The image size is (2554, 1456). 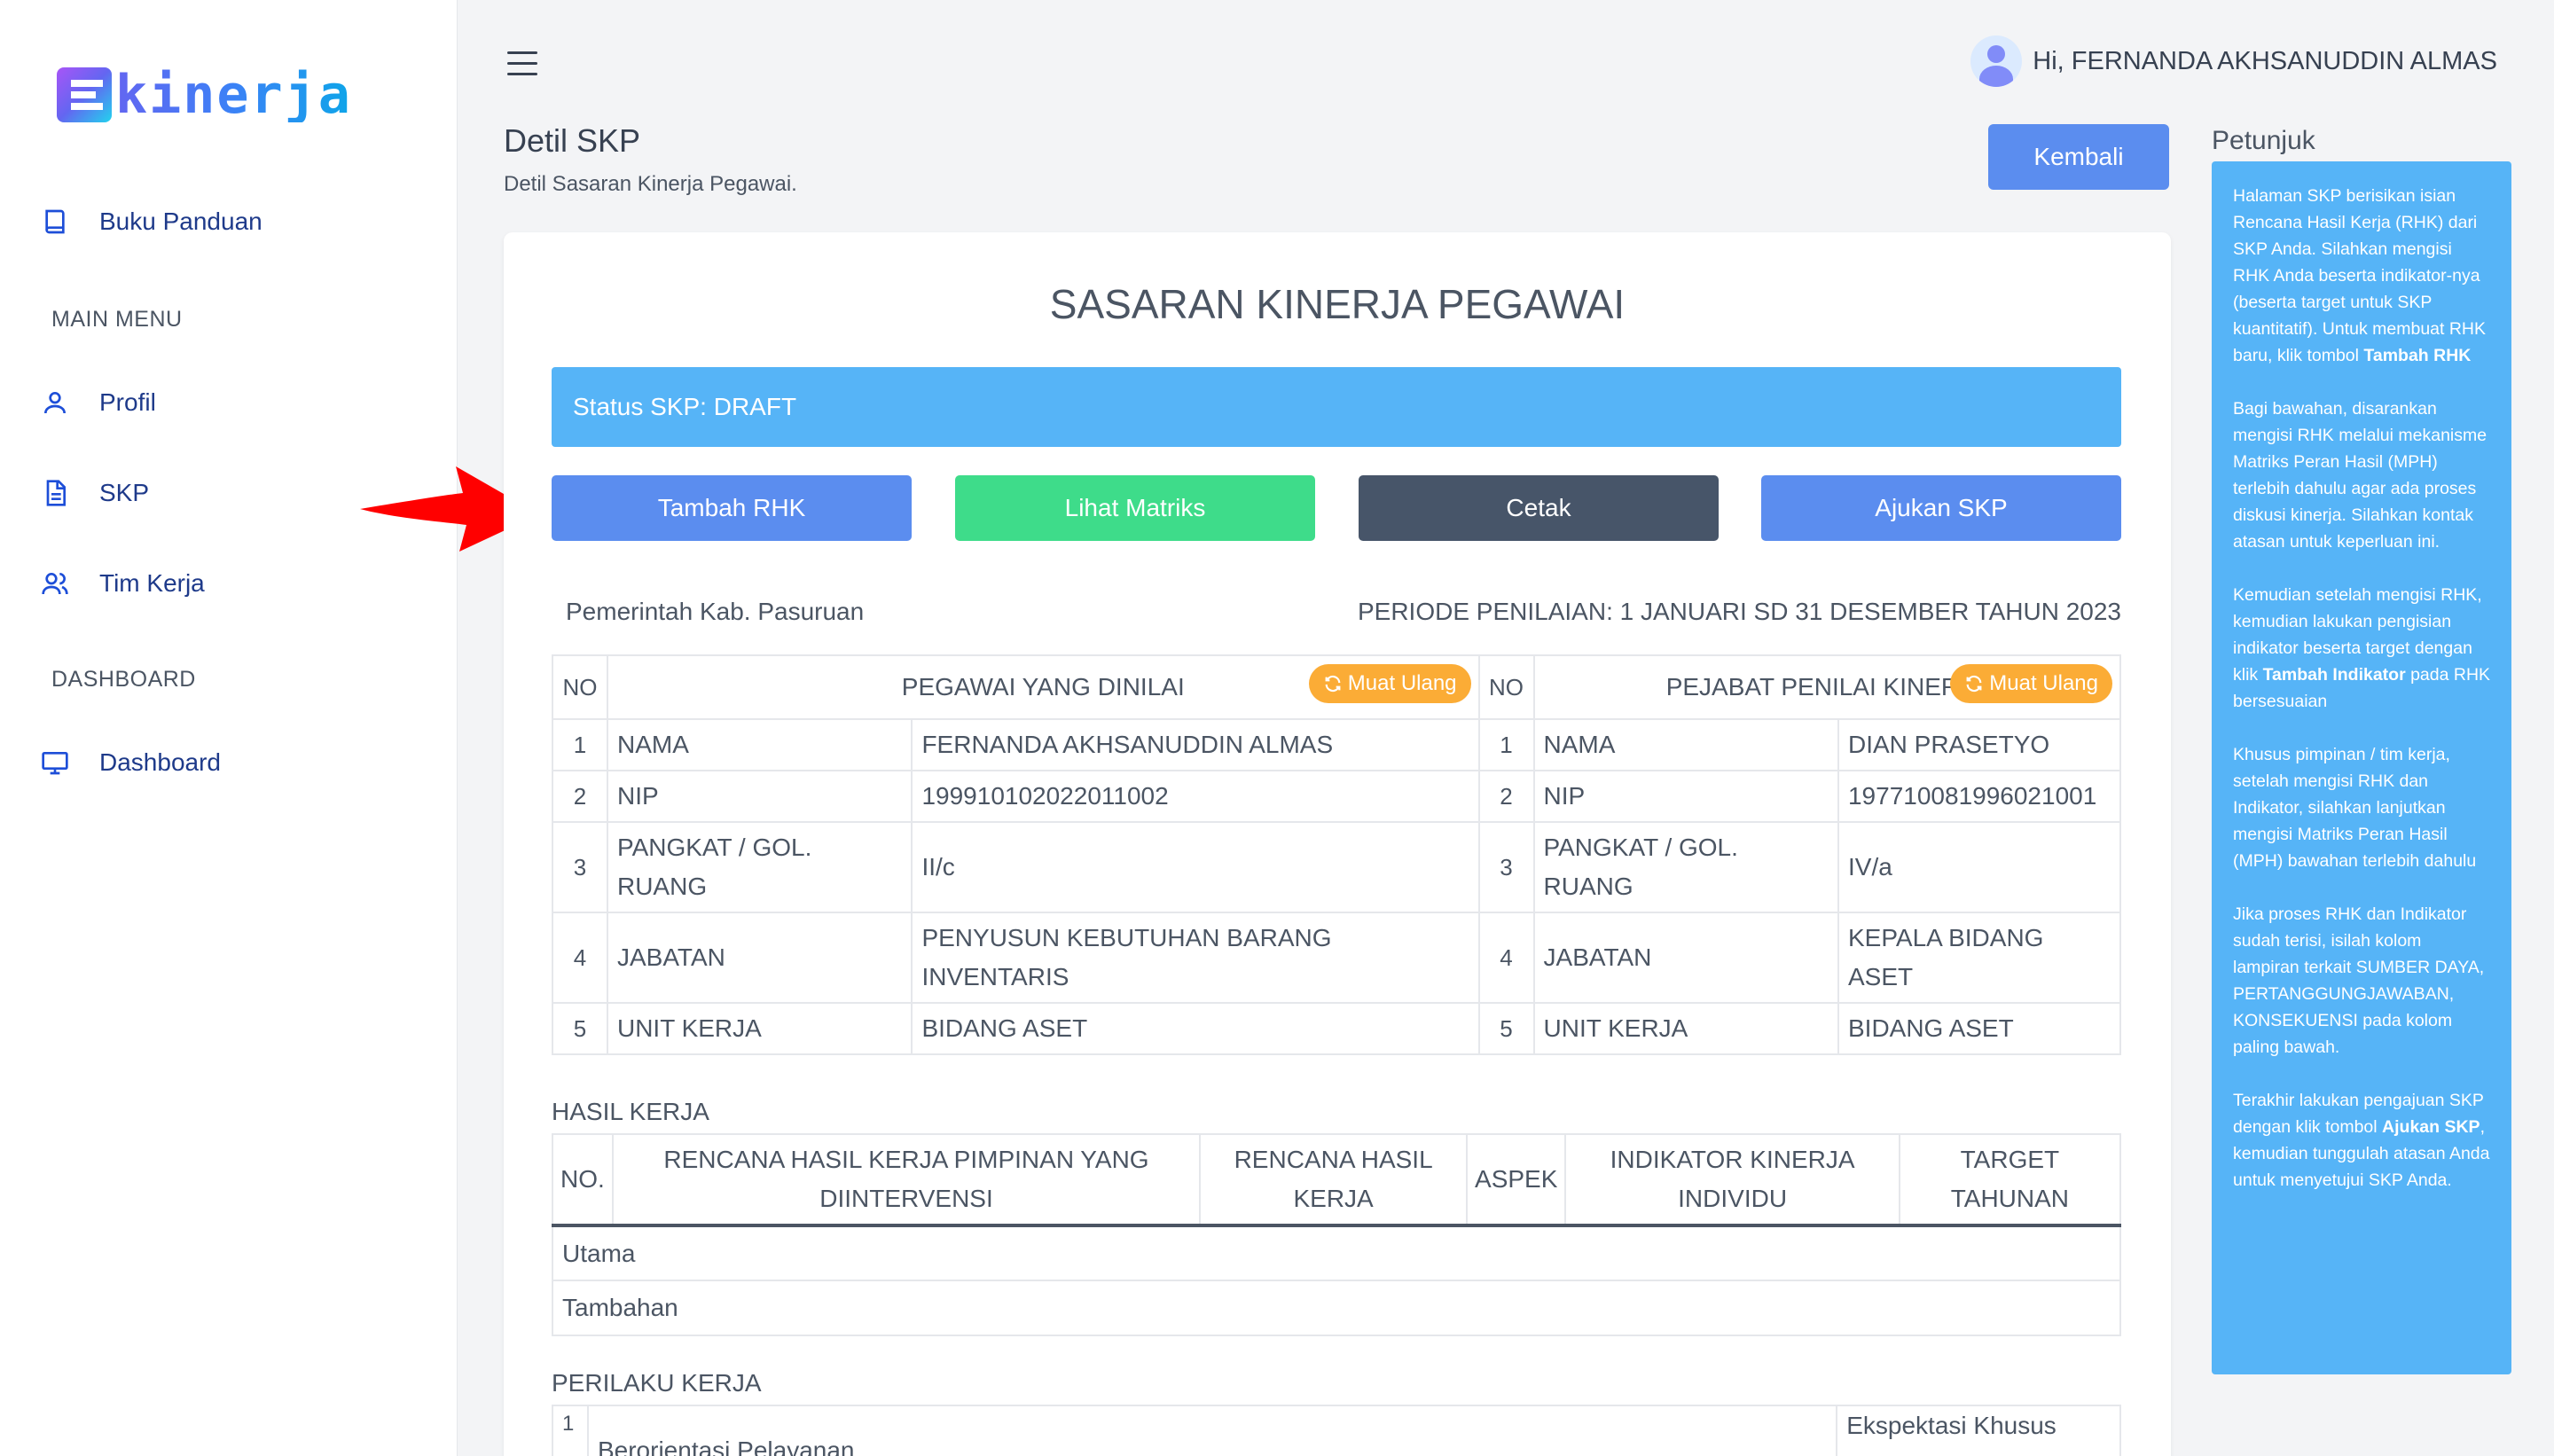 I want to click on row-number: 2, so click(x=580, y=796).